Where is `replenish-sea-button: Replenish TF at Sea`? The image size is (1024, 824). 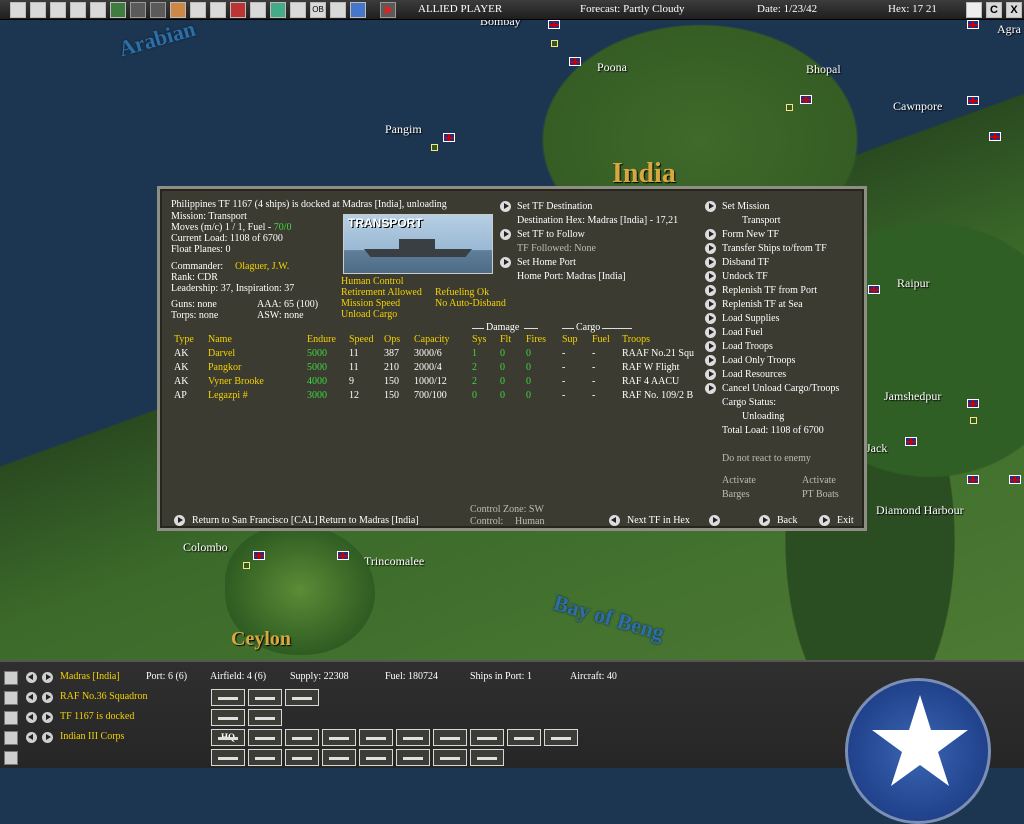 replenish-sea-button: Replenish TF at Sea is located at coordinates (762, 305).